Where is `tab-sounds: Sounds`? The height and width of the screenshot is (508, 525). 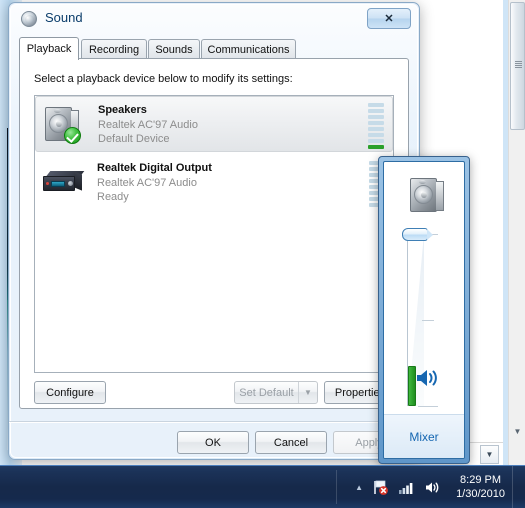
tab-sounds: Sounds is located at coordinates (174, 49).